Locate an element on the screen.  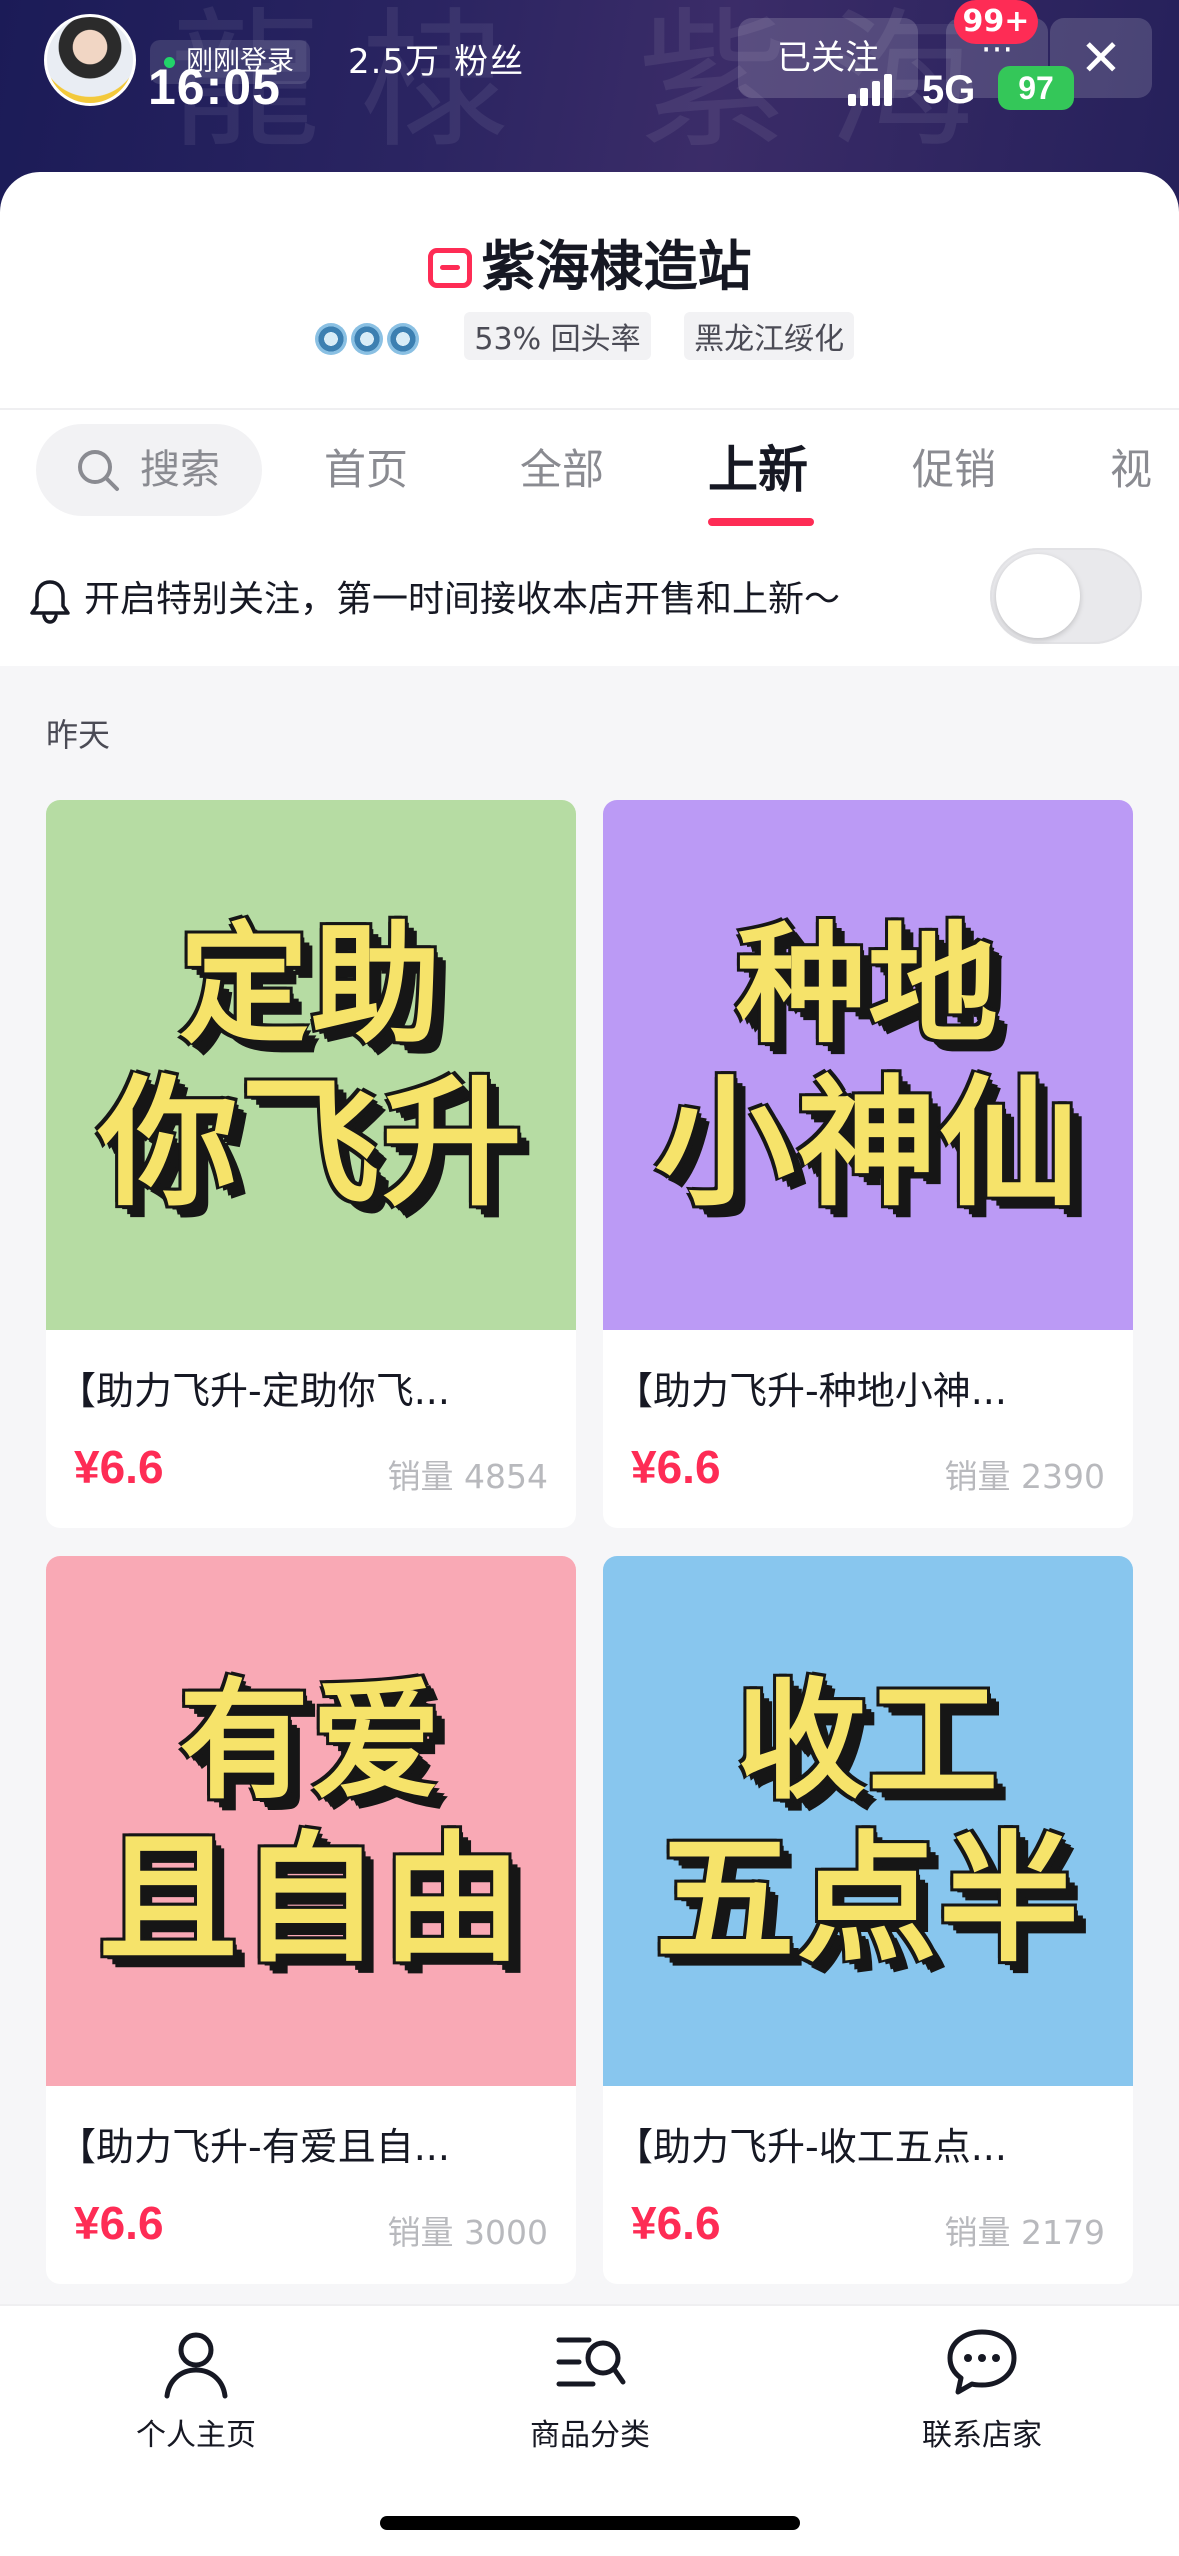
product-card: 种地 小神仙 【助力飞升-种地小神... ¥6.6 销量 2390 is located at coordinates (868, 1164).